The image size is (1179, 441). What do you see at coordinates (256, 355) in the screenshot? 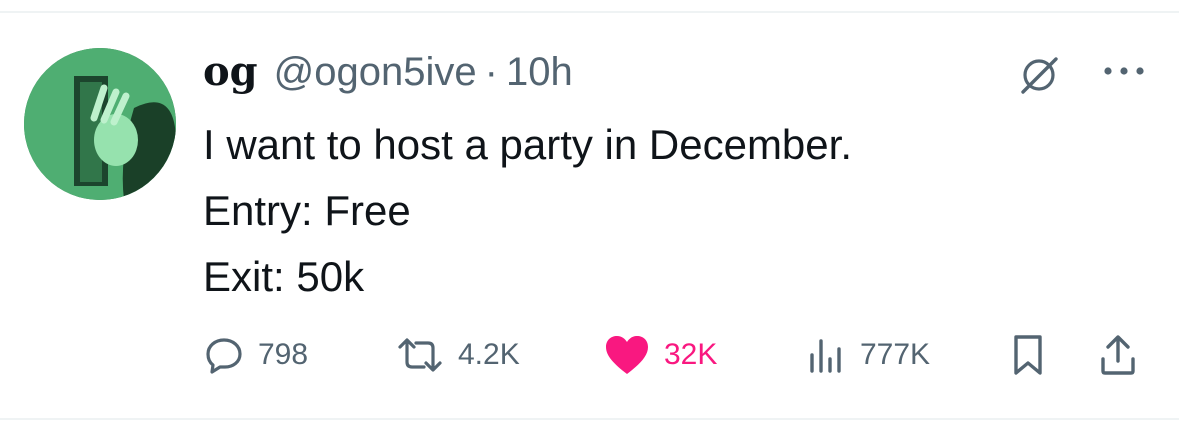
I see `reply-button: 798` at bounding box center [256, 355].